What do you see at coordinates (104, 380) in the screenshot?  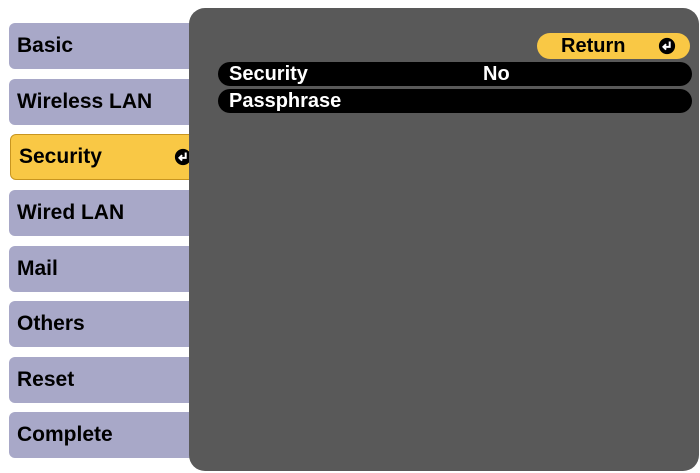 I see `sidebar-item-reset: Reset` at bounding box center [104, 380].